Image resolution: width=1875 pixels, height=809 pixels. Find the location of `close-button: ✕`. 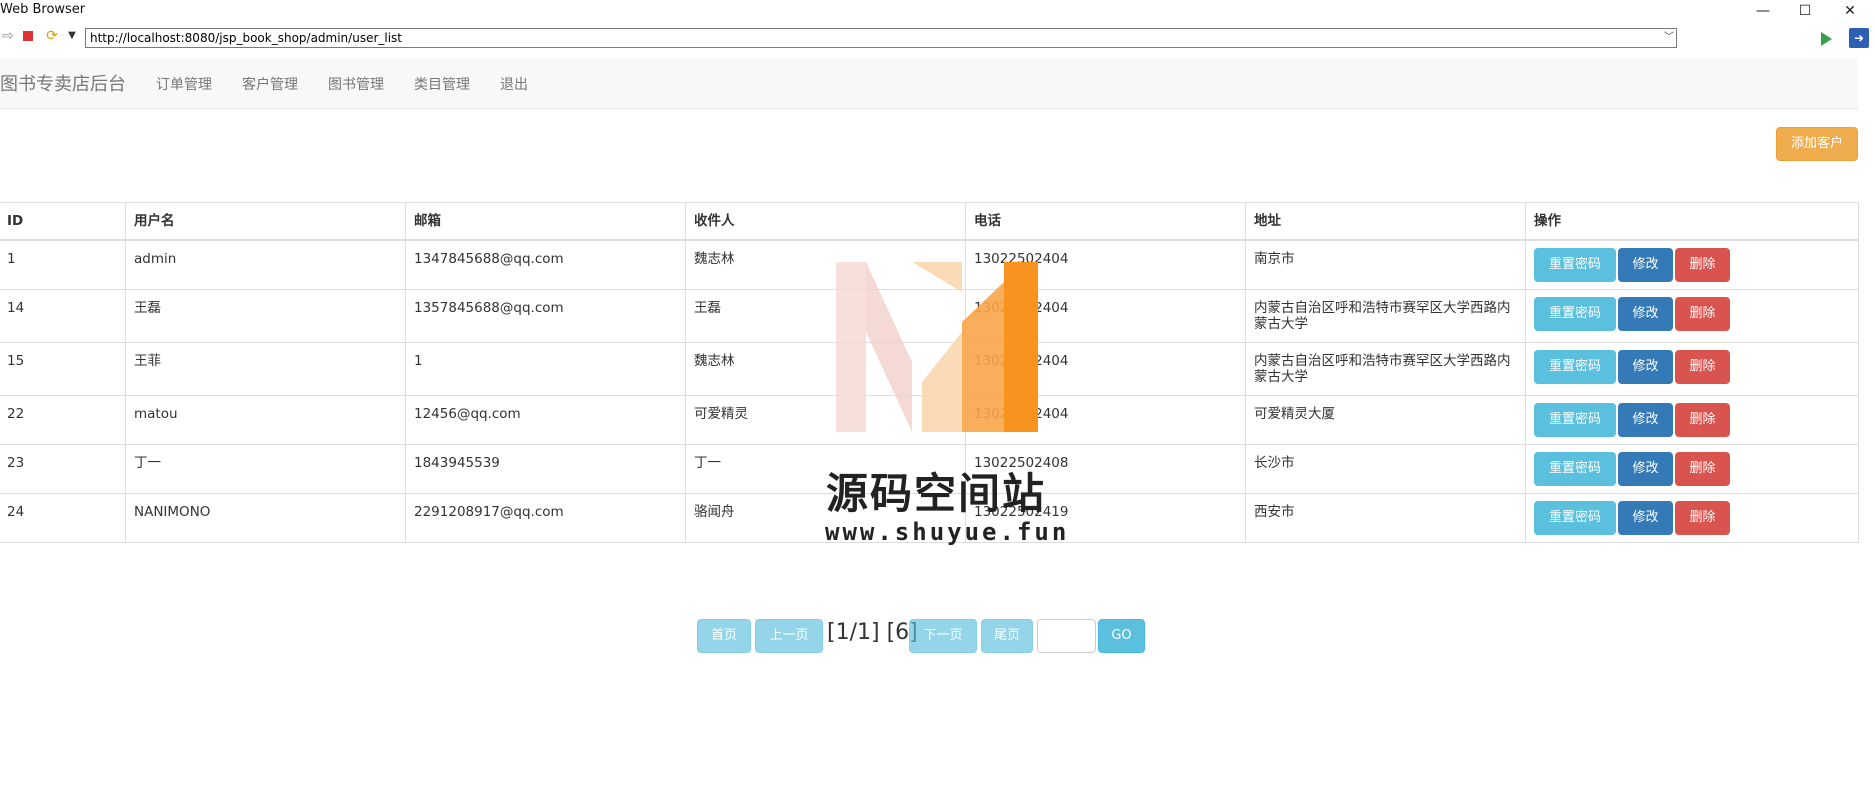

close-button: ✕ is located at coordinates (1850, 11).